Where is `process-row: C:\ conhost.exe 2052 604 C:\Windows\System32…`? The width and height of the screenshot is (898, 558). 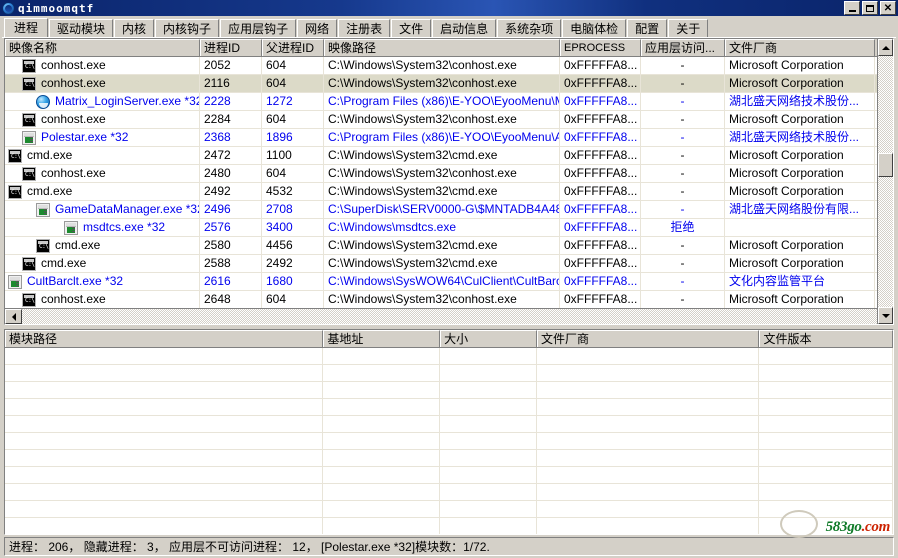
process-row: C:\ conhost.exe 2052 604 C:\Windows\System32… is located at coordinates (449, 66).